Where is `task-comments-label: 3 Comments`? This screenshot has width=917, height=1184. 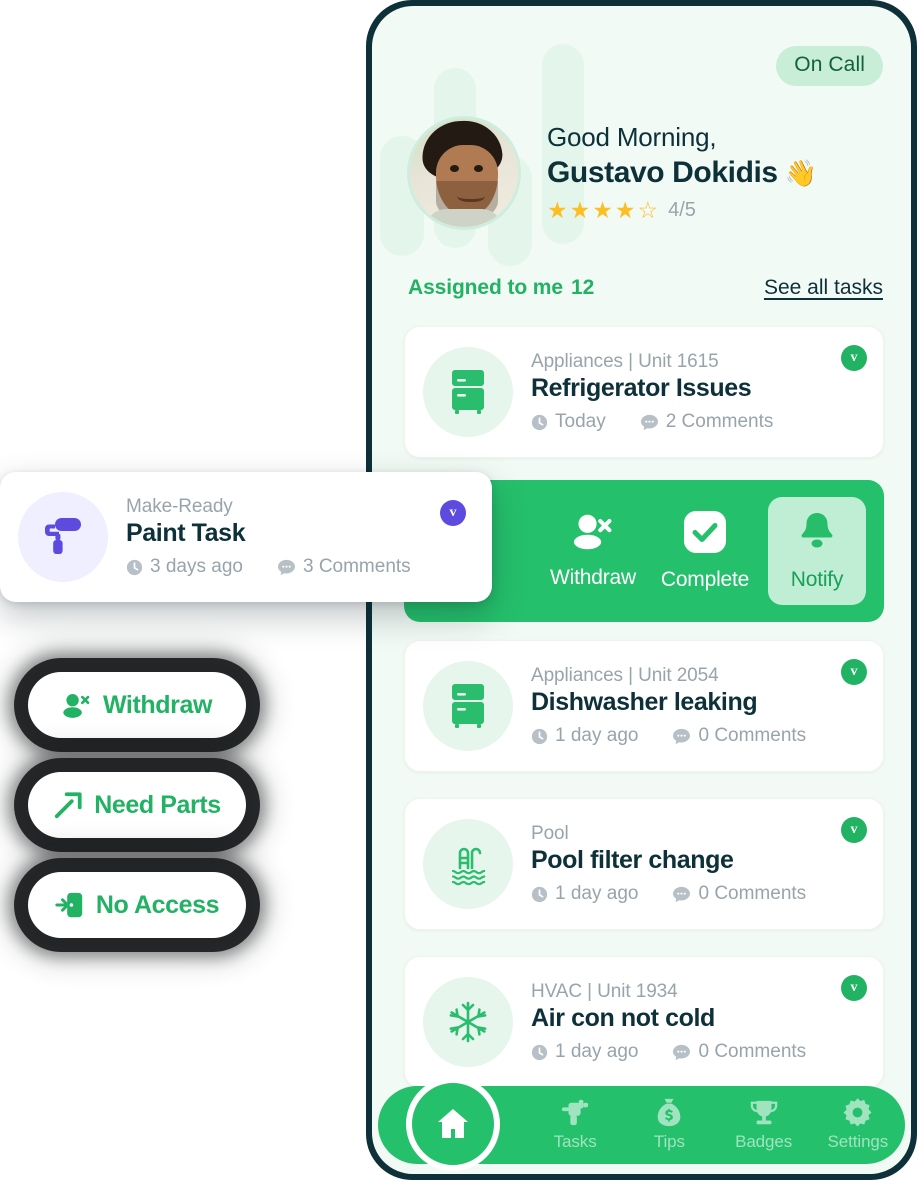 task-comments-label: 3 Comments is located at coordinates (356, 566).